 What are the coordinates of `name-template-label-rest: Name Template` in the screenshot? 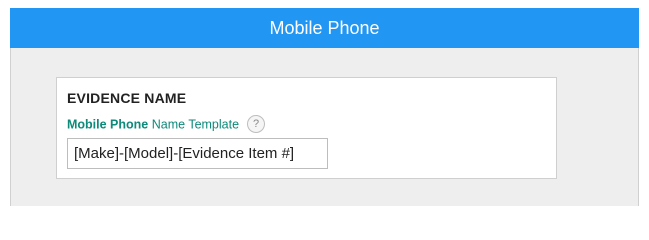 It's located at (194, 124).